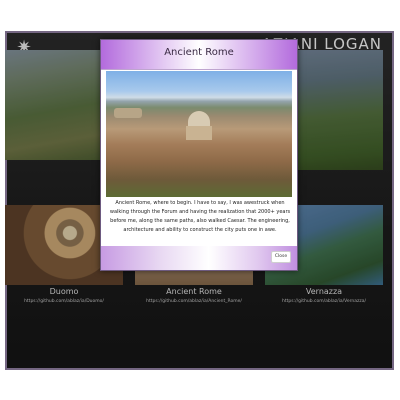  Describe the element at coordinates (281, 257) in the screenshot. I see `close-button: Close` at that location.